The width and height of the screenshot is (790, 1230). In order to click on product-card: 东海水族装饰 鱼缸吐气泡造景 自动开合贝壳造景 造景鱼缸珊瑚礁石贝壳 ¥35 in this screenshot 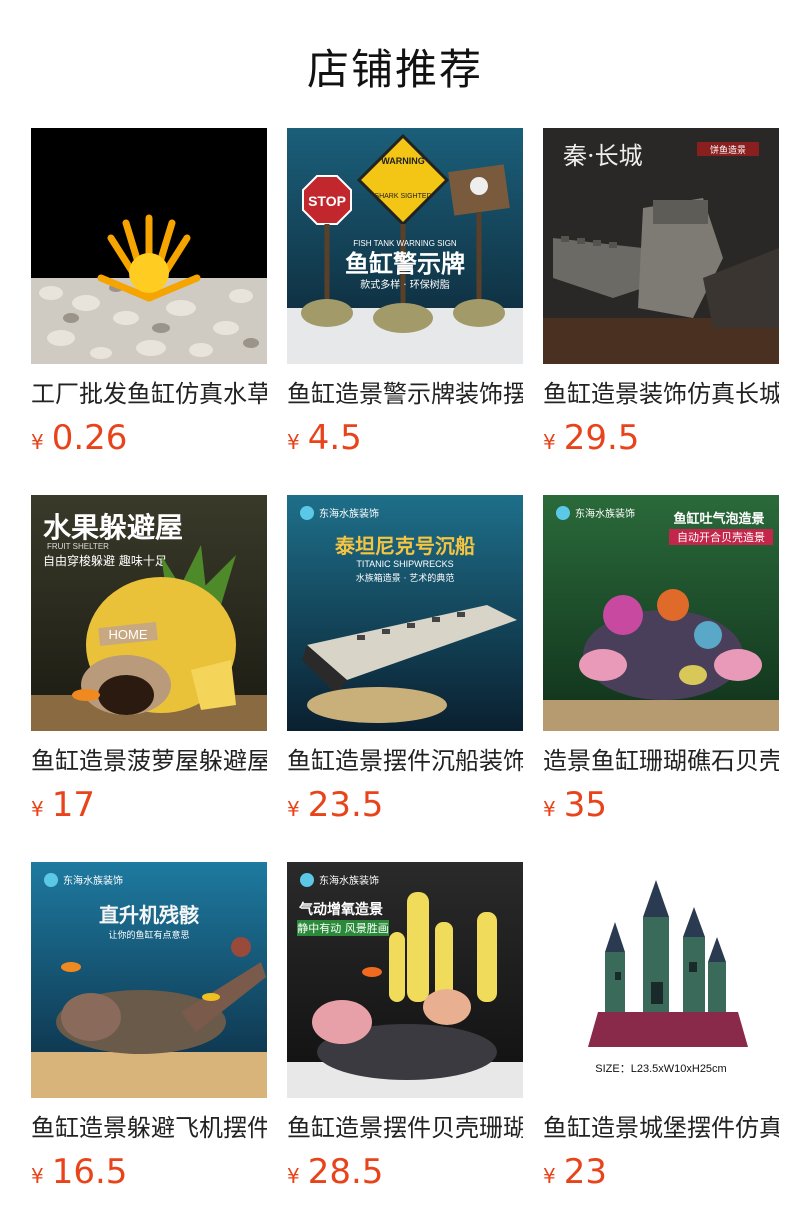, I will do `click(661, 662)`.